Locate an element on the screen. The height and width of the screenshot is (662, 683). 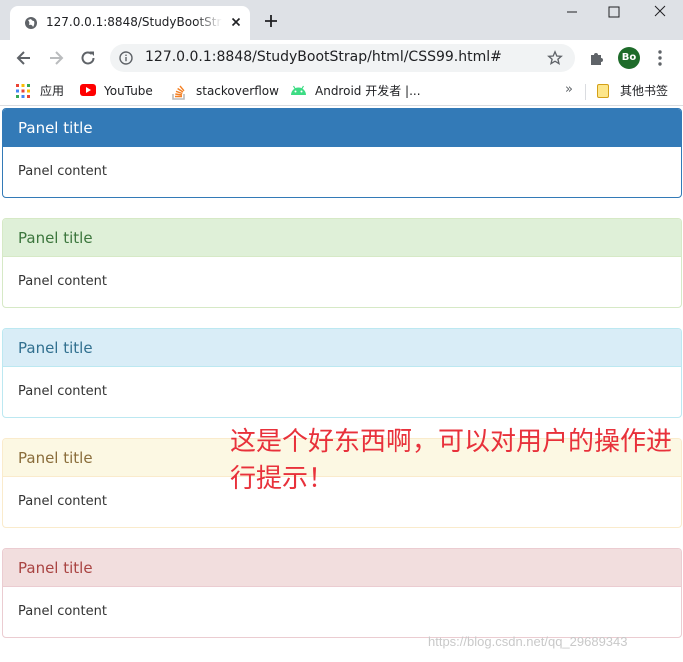
close-tab-icon is located at coordinates (236, 22).